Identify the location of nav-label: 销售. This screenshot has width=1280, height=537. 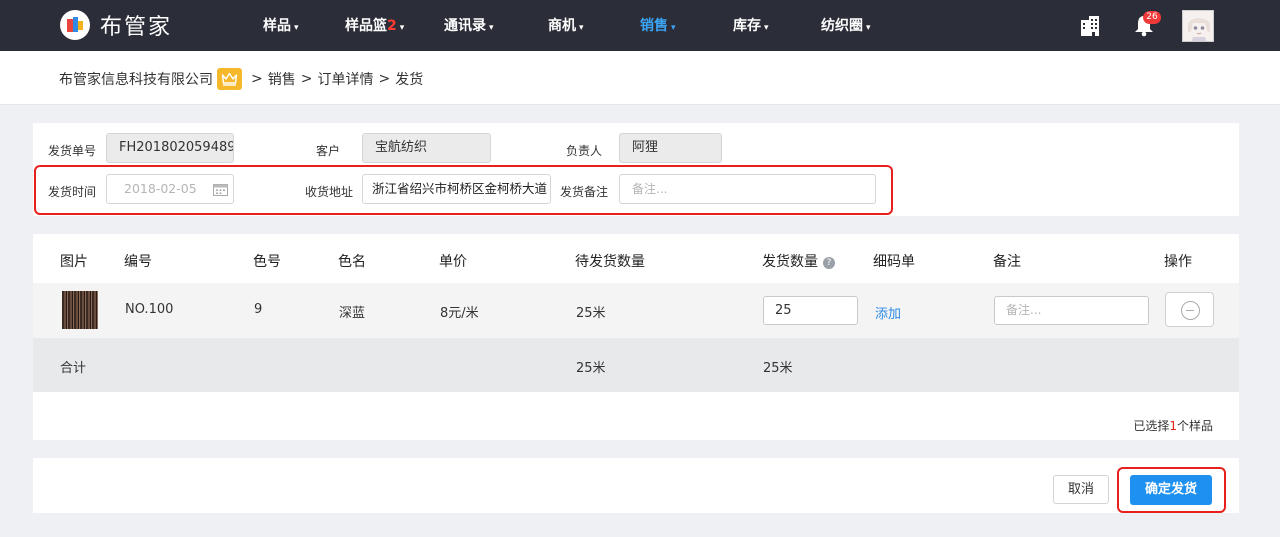
(654, 26).